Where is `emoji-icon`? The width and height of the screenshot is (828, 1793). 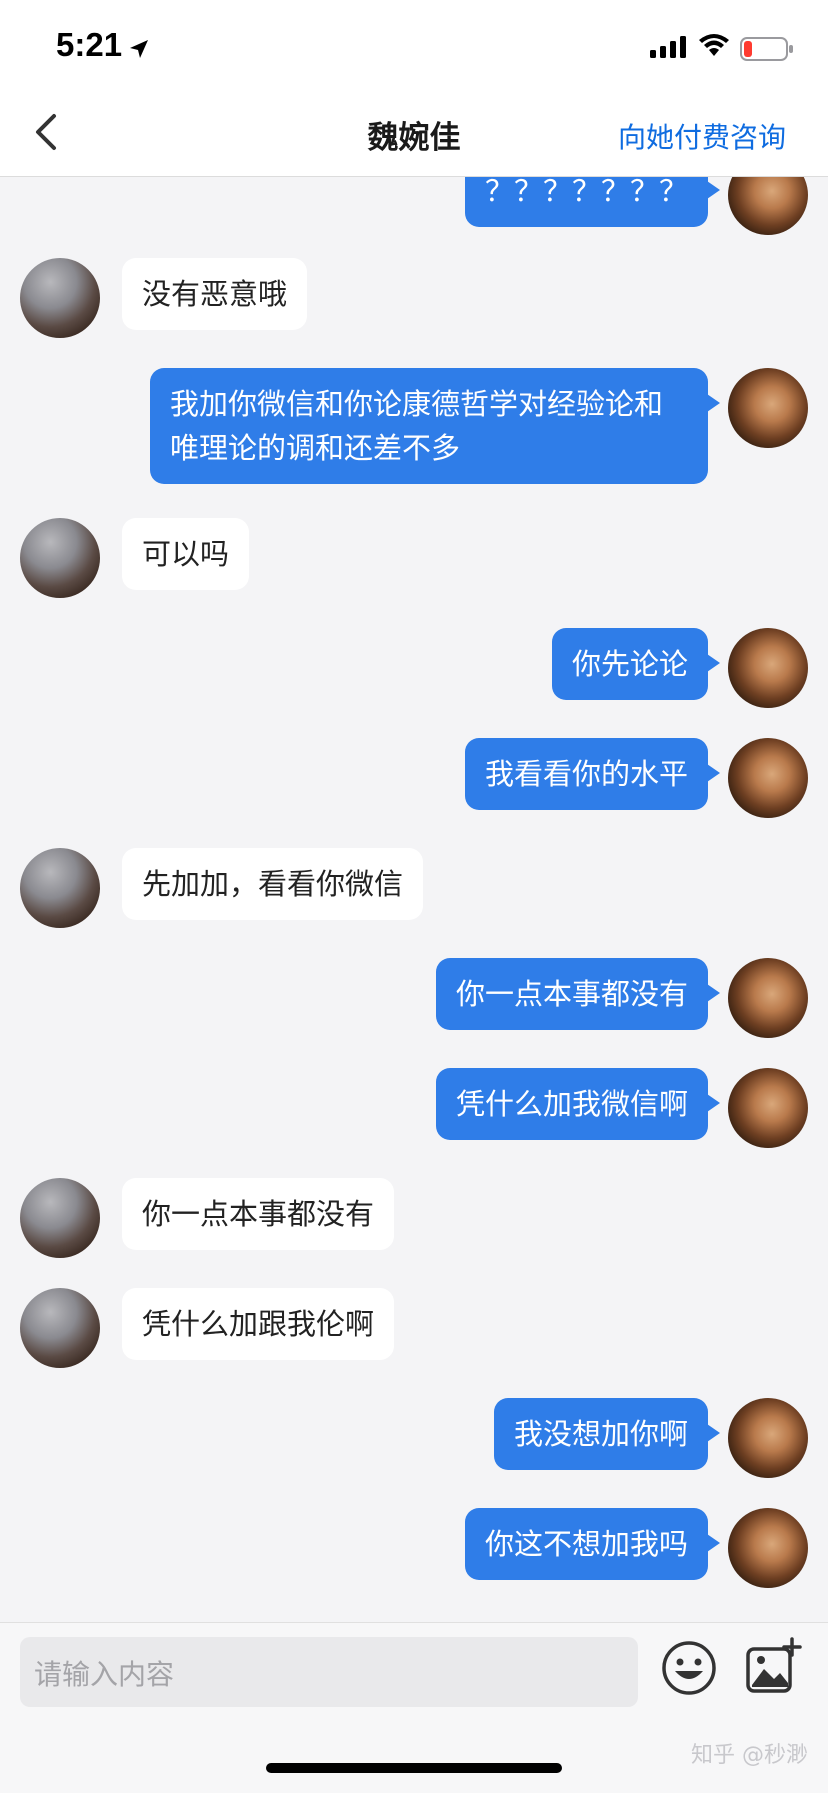 emoji-icon is located at coordinates (689, 1668).